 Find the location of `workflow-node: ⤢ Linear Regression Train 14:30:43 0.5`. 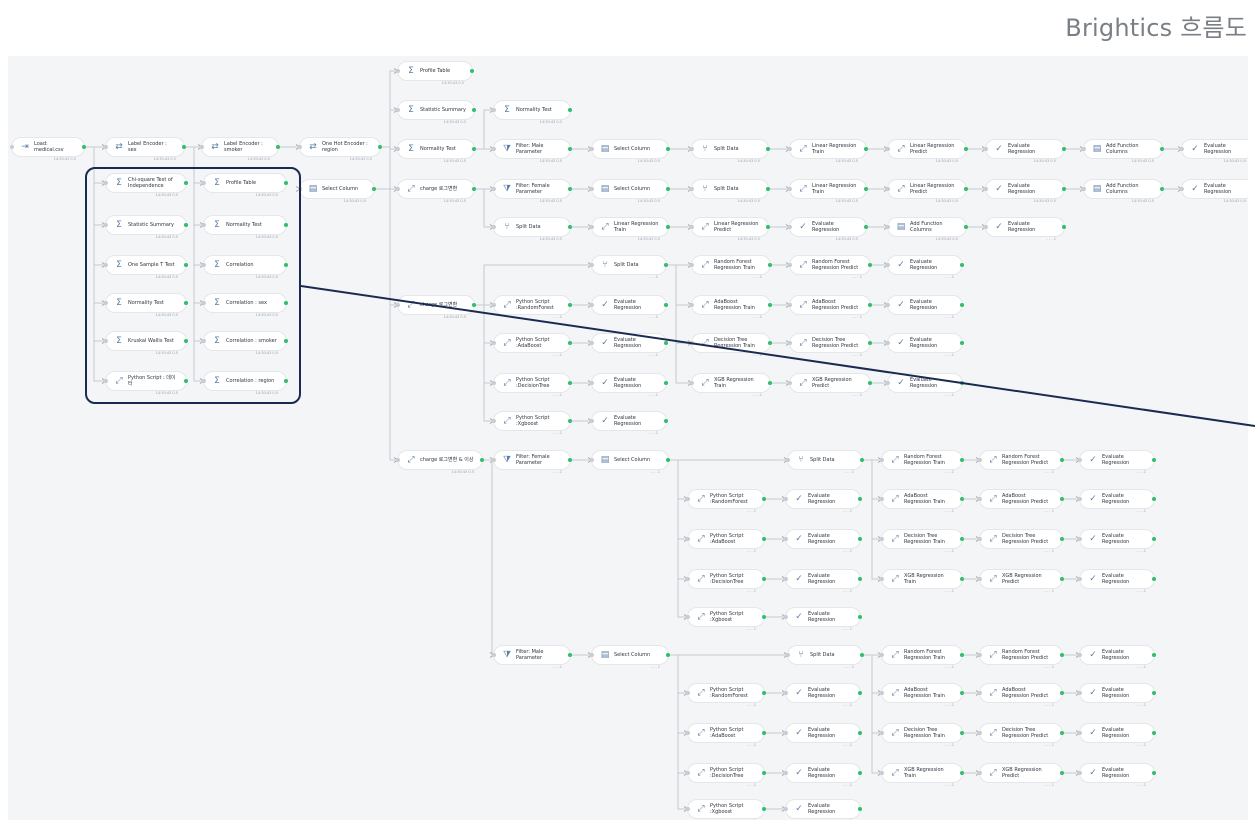

workflow-node: ⤢ Linear Regression Train 14:30:43 0.5 is located at coordinates (828, 151).